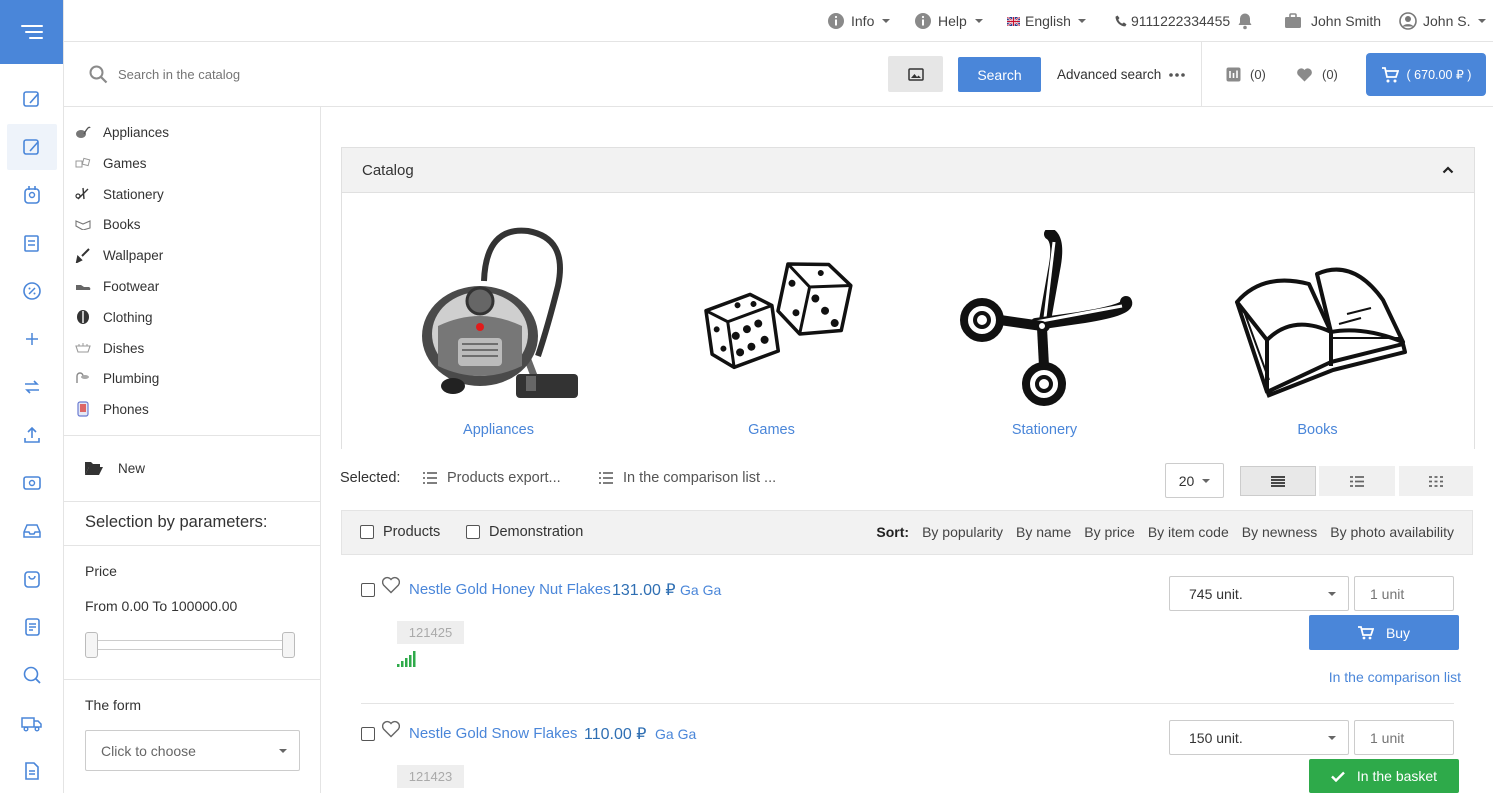  What do you see at coordinates (948, 21) in the screenshot?
I see `help-menu: Help` at bounding box center [948, 21].